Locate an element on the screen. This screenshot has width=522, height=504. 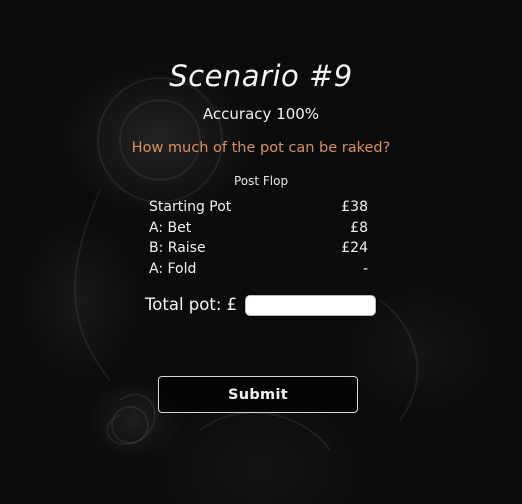
action-label: A: Bet is located at coordinates (170, 227).